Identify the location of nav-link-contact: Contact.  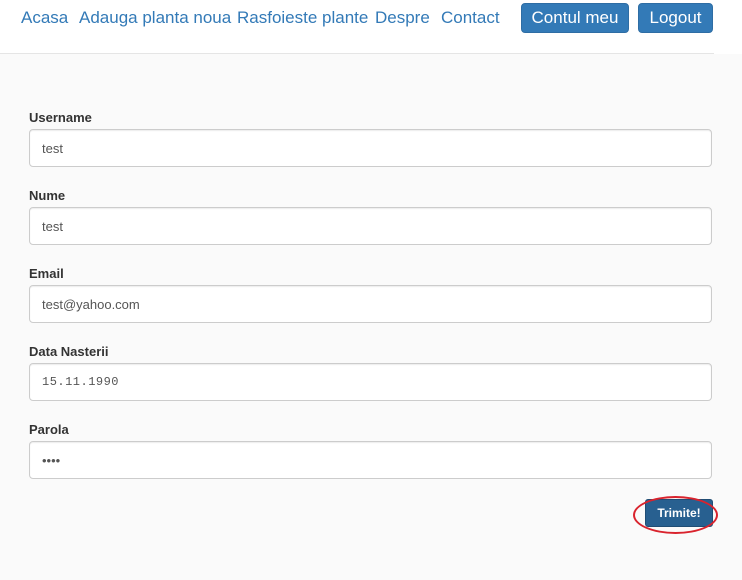
(470, 18).